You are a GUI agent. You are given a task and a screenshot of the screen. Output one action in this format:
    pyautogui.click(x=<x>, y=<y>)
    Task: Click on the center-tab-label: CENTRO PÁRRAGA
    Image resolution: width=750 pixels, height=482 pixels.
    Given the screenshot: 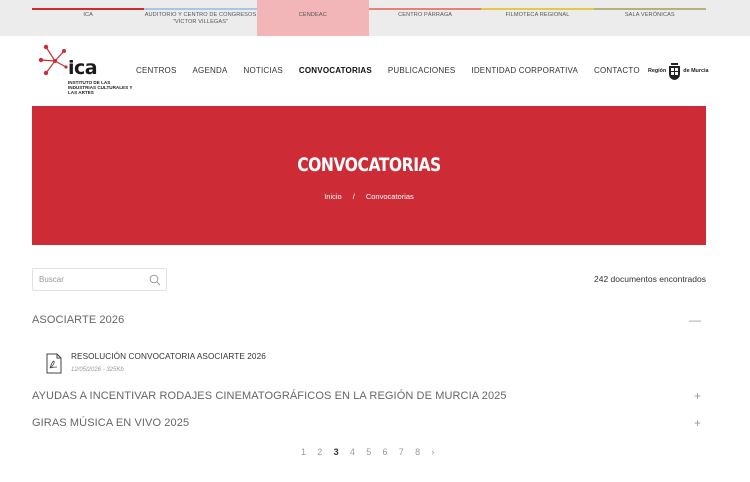 What is the action you would take?
    pyautogui.click(x=425, y=15)
    